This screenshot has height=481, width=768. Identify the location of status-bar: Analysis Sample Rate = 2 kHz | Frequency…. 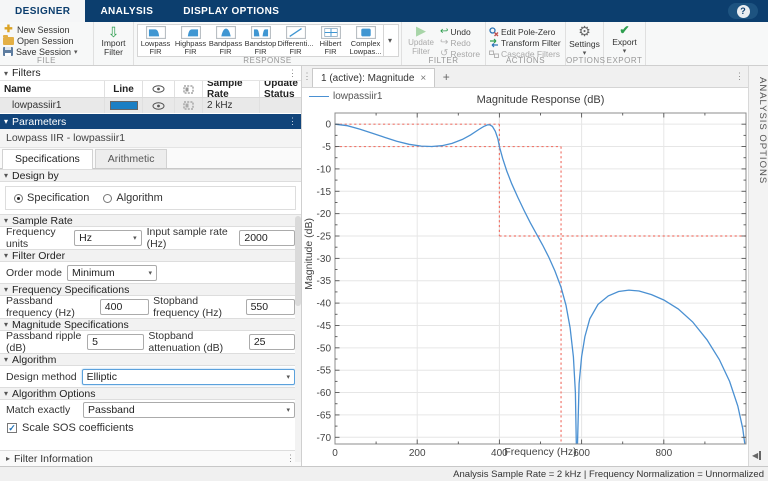
(384, 473).